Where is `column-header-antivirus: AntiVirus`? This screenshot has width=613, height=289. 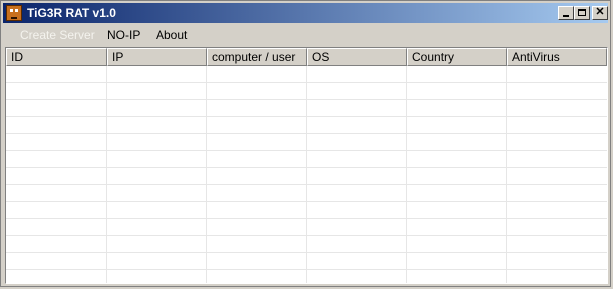
column-header-antivirus: AntiVirus is located at coordinates (557, 57).